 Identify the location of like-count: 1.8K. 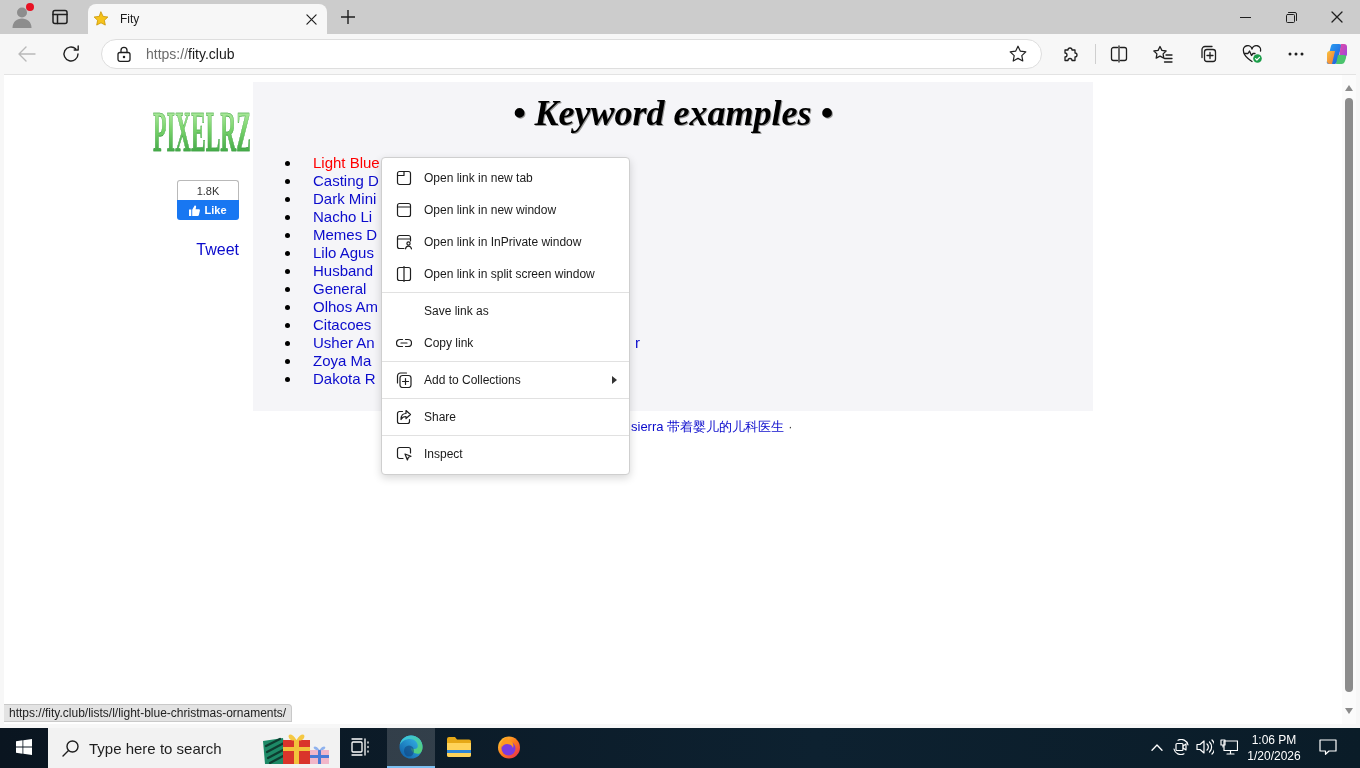
(208, 190).